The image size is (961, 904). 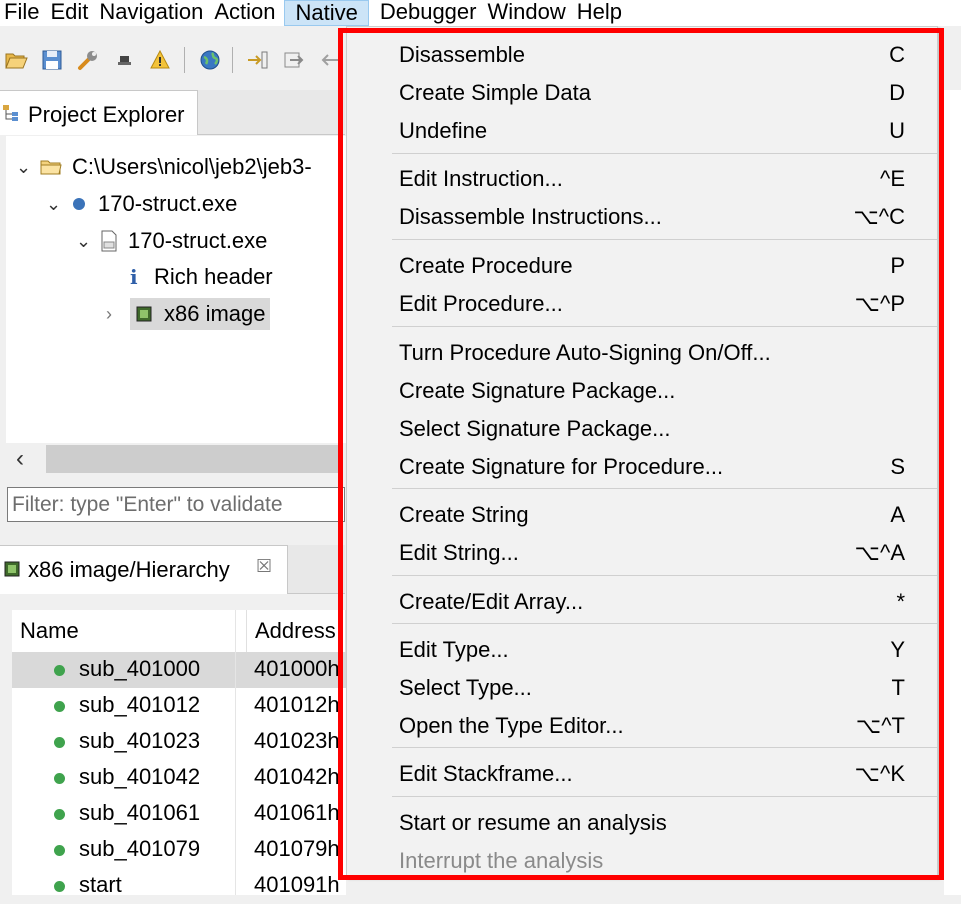 What do you see at coordinates (297, 668) in the screenshot?
I see `routine-address: 401000h` at bounding box center [297, 668].